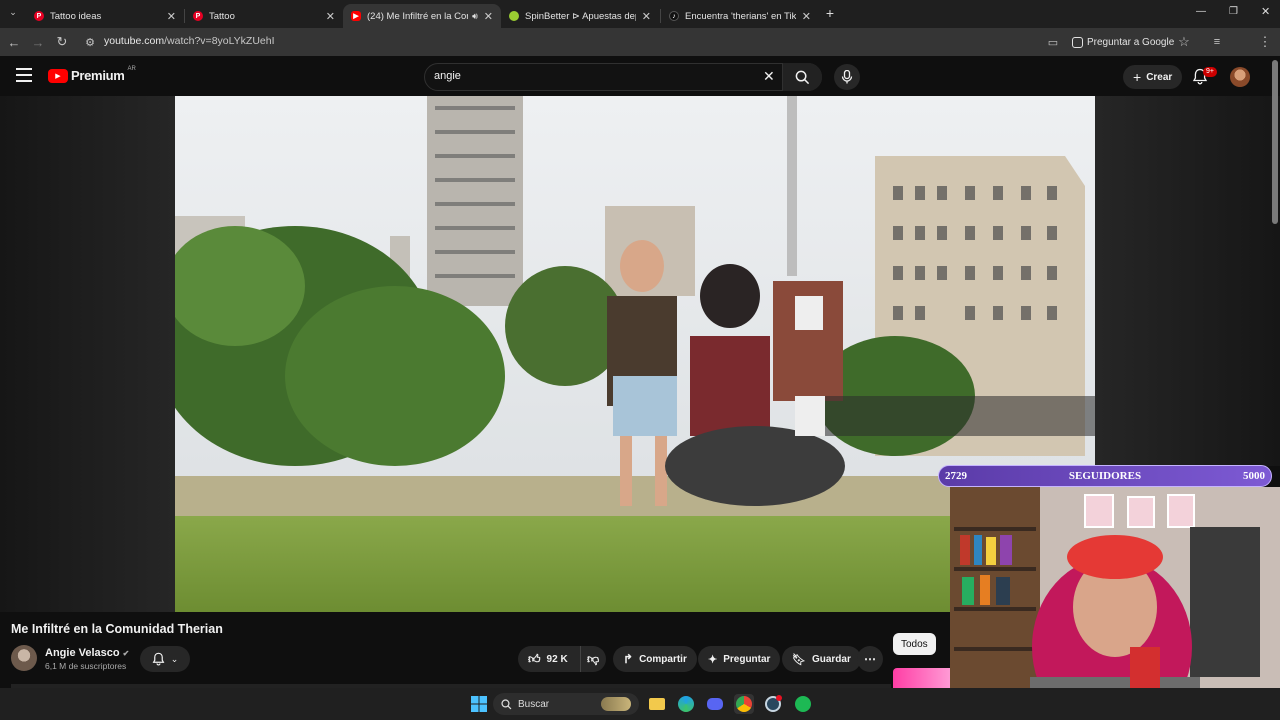 The height and width of the screenshot is (720, 1280). Describe the element at coordinates (715, 704) in the screenshot. I see `discord-icon` at that location.